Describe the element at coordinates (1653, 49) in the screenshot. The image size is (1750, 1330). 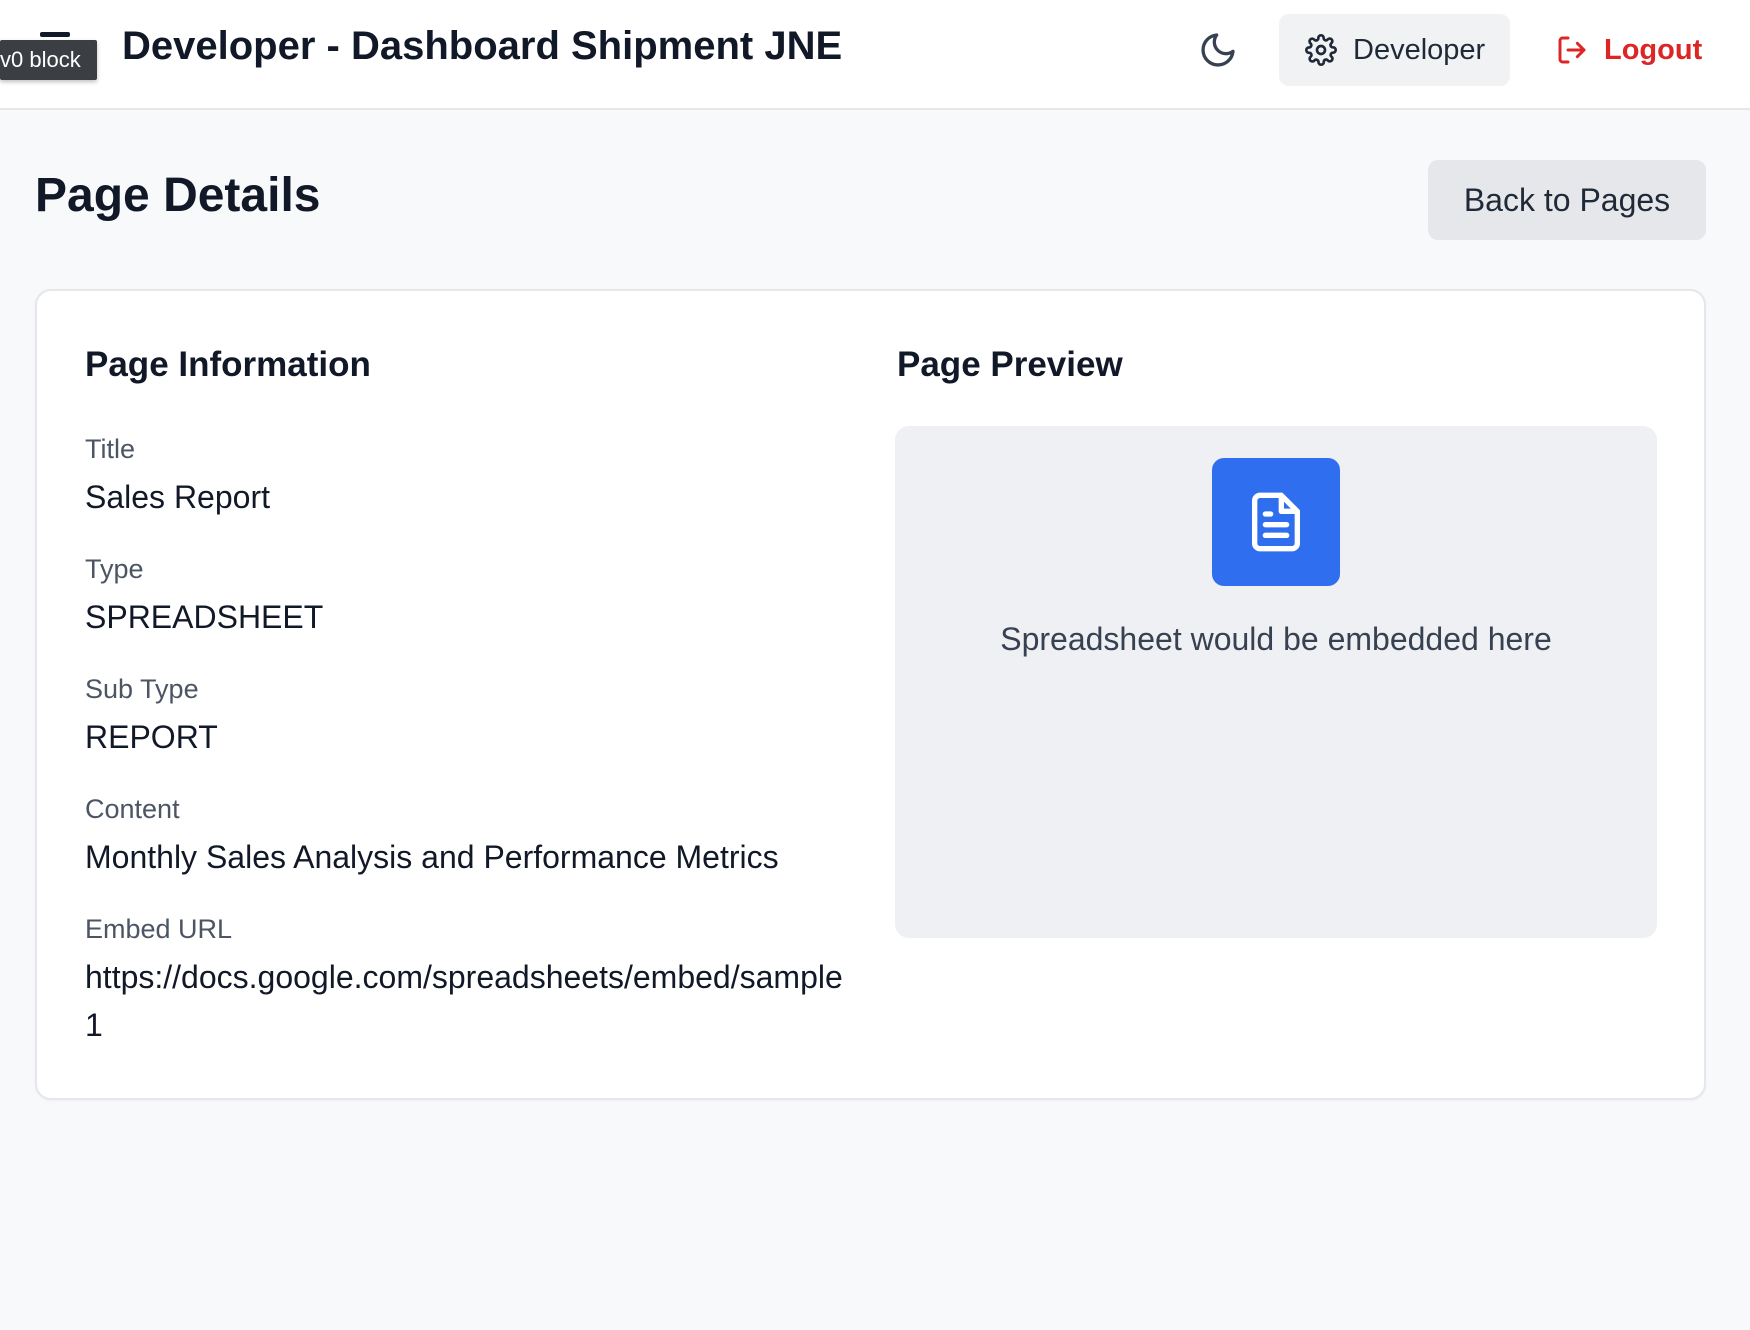
I see `logout-label: Logout` at that location.